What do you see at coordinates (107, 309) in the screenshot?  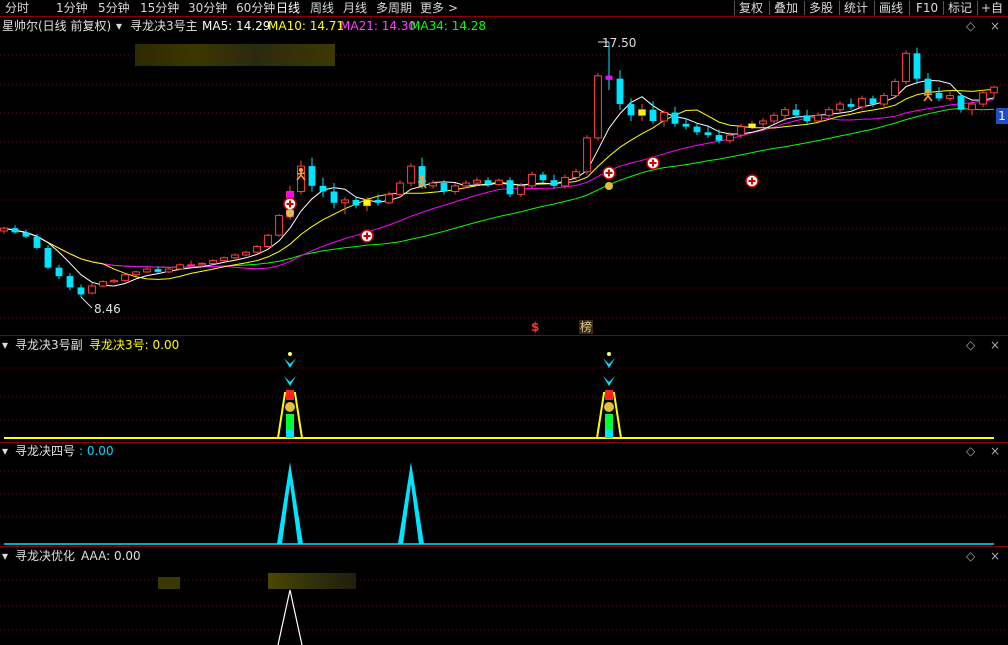 I see `low-price-label: 8.46` at bounding box center [107, 309].